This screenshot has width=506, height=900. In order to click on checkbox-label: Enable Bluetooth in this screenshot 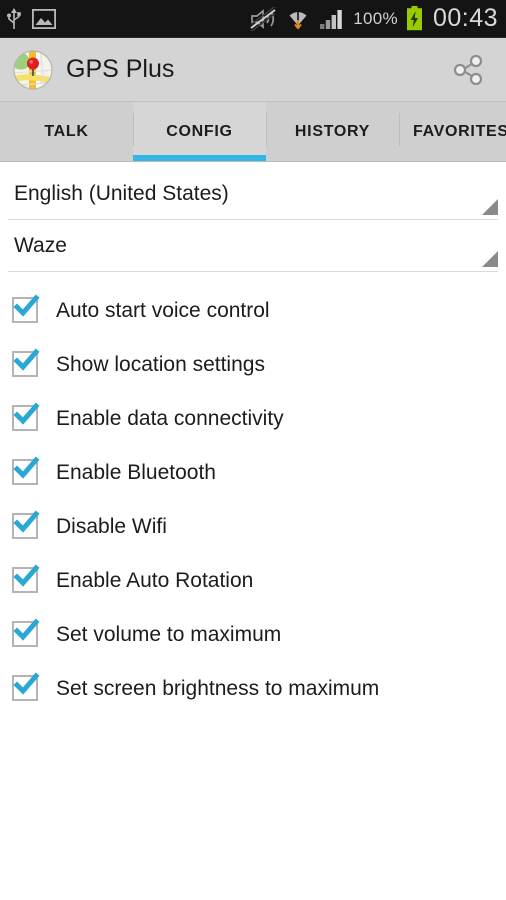, I will do `click(136, 472)`.